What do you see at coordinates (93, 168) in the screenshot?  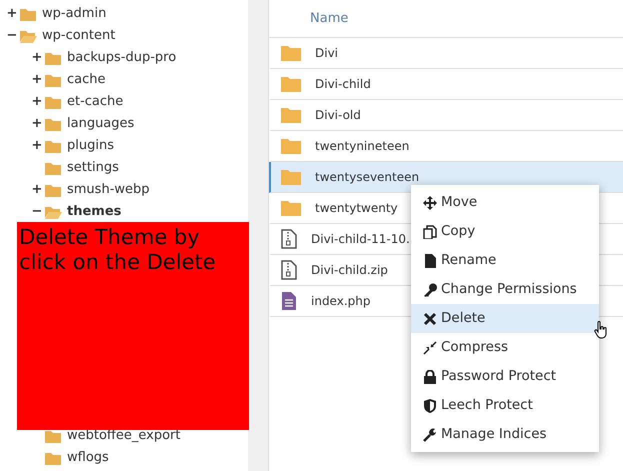 I see `folder-label: settings` at bounding box center [93, 168].